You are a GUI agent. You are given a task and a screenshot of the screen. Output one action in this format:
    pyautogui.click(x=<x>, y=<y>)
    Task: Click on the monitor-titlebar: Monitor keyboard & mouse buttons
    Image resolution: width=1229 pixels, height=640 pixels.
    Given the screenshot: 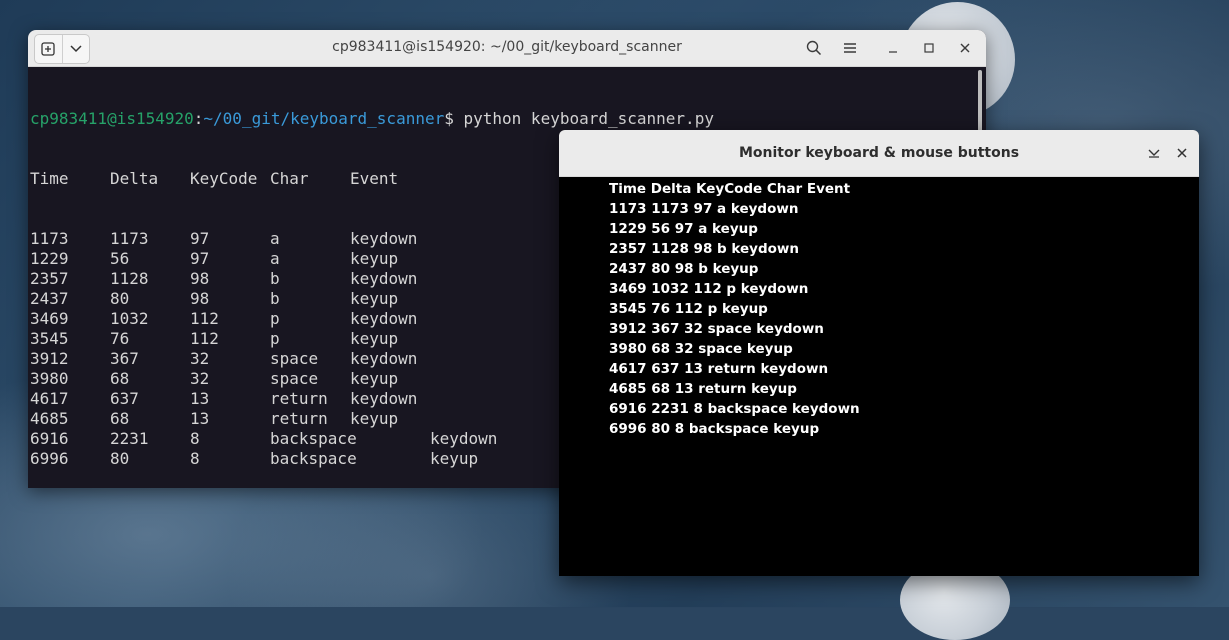 What is the action you would take?
    pyautogui.click(x=879, y=153)
    